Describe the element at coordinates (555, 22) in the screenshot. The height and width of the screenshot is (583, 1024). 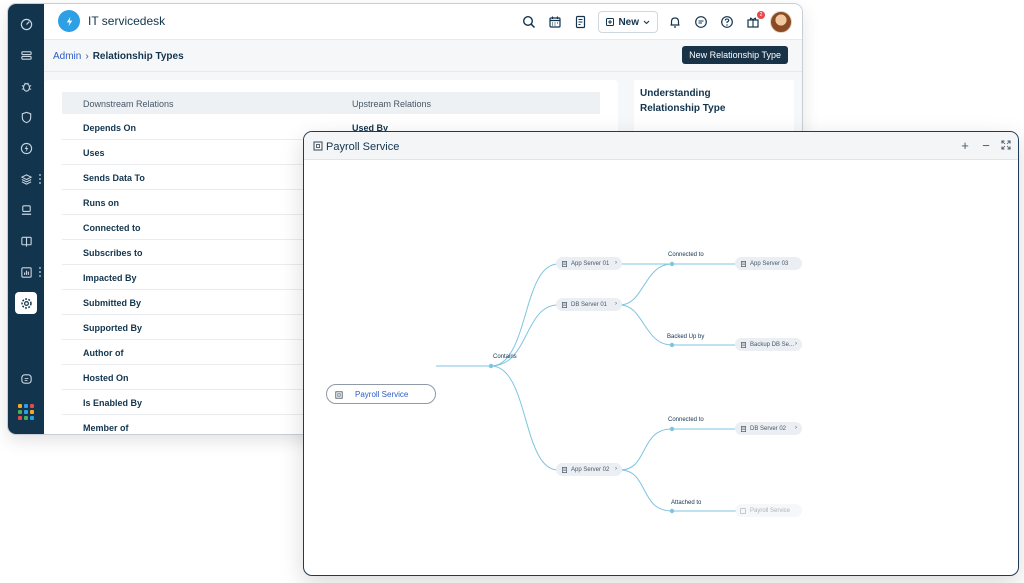
I see `calendar-icon` at that location.